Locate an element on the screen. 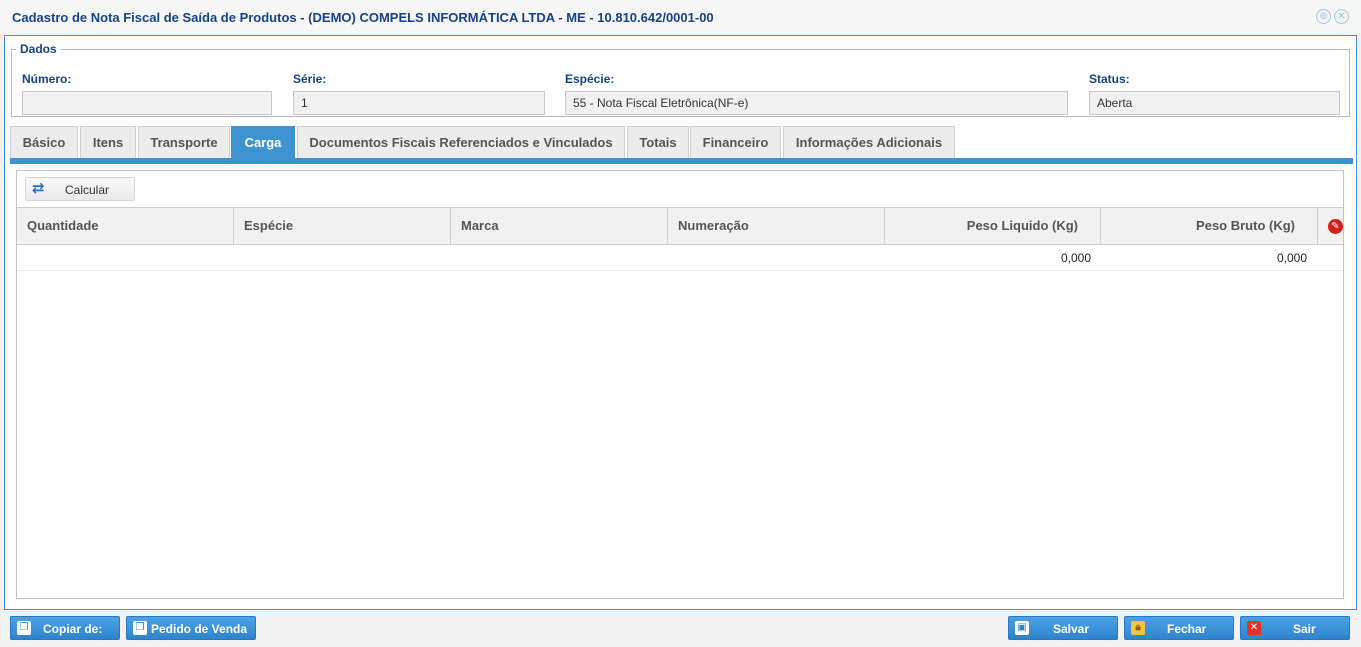  numero-input is located at coordinates (147, 103).